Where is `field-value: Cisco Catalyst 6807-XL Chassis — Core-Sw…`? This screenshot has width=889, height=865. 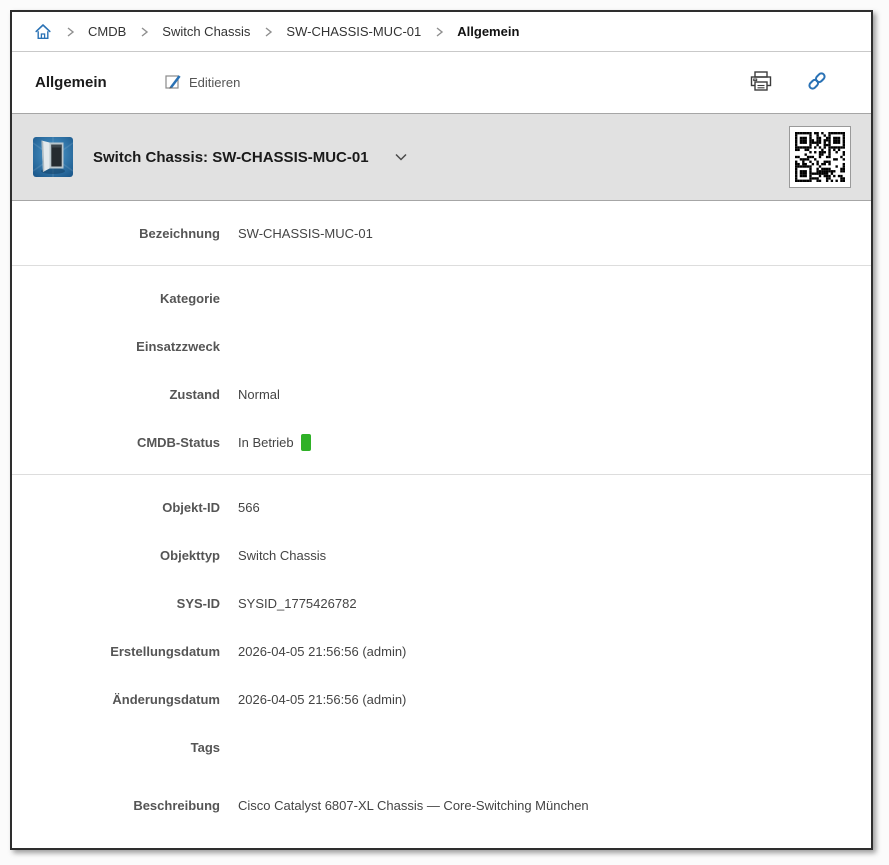 field-value: Cisco Catalyst 6807-XL Chassis — Core-Sw… is located at coordinates (413, 805).